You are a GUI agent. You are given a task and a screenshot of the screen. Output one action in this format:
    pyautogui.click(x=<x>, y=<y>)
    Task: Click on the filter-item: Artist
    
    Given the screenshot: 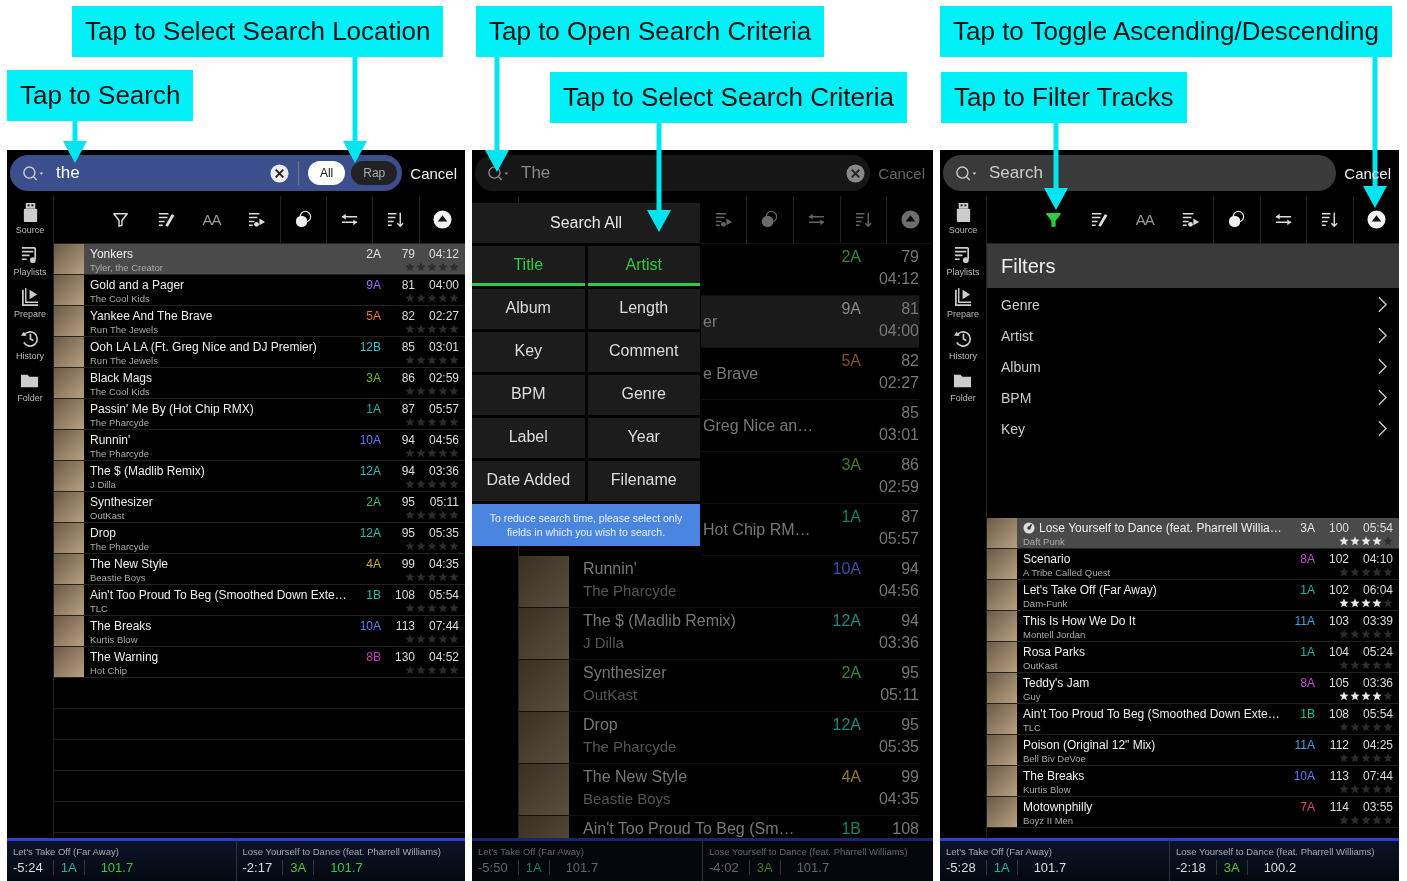 What is the action you would take?
    pyautogui.click(x=1193, y=335)
    